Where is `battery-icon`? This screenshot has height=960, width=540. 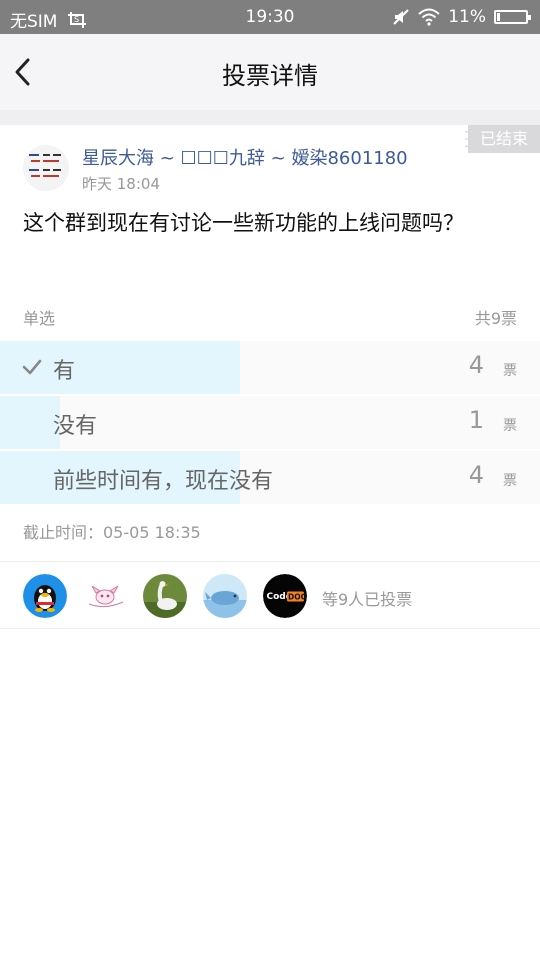 battery-icon is located at coordinates (512, 17).